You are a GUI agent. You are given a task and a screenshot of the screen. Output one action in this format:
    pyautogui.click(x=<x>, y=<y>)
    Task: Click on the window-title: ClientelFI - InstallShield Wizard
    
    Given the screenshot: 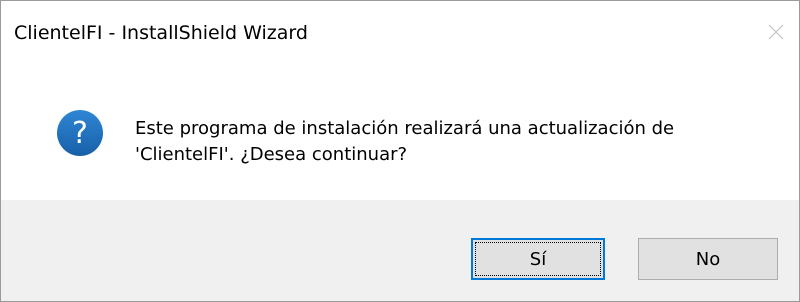 What is the action you would take?
    pyautogui.click(x=161, y=33)
    